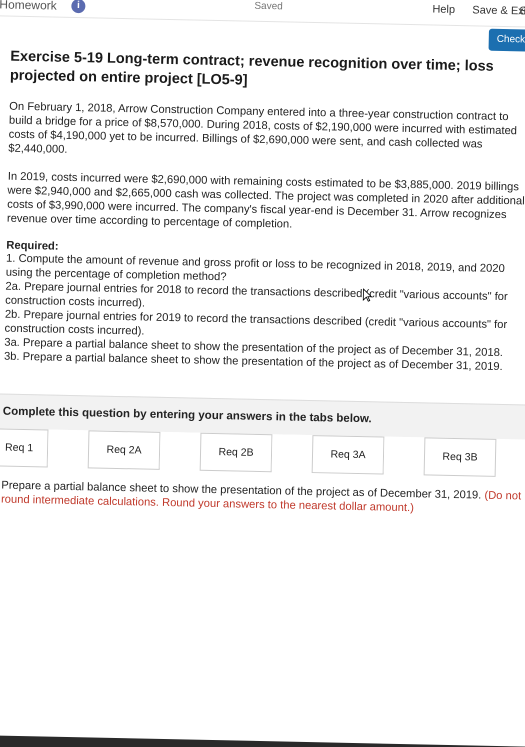  What do you see at coordinates (522, 11) in the screenshot?
I see `submit-button: Su` at bounding box center [522, 11].